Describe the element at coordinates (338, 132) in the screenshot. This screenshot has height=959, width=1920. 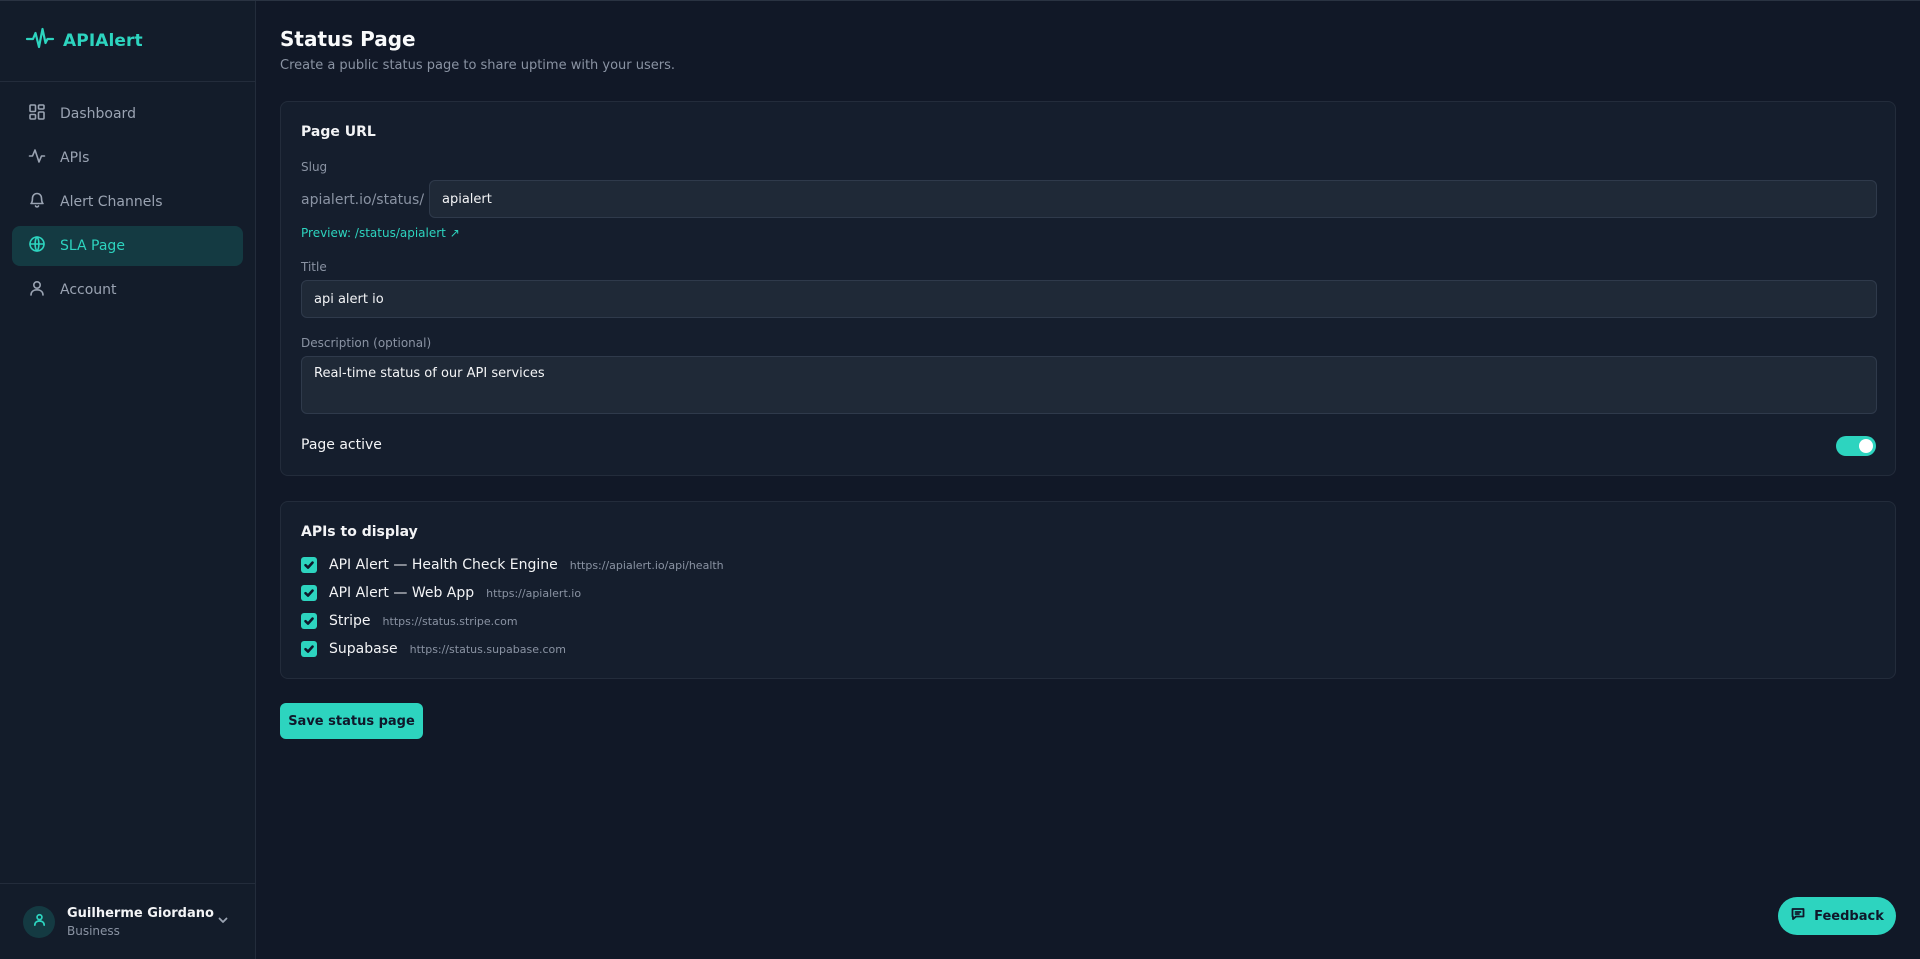
I see `section-title: Page URL` at that location.